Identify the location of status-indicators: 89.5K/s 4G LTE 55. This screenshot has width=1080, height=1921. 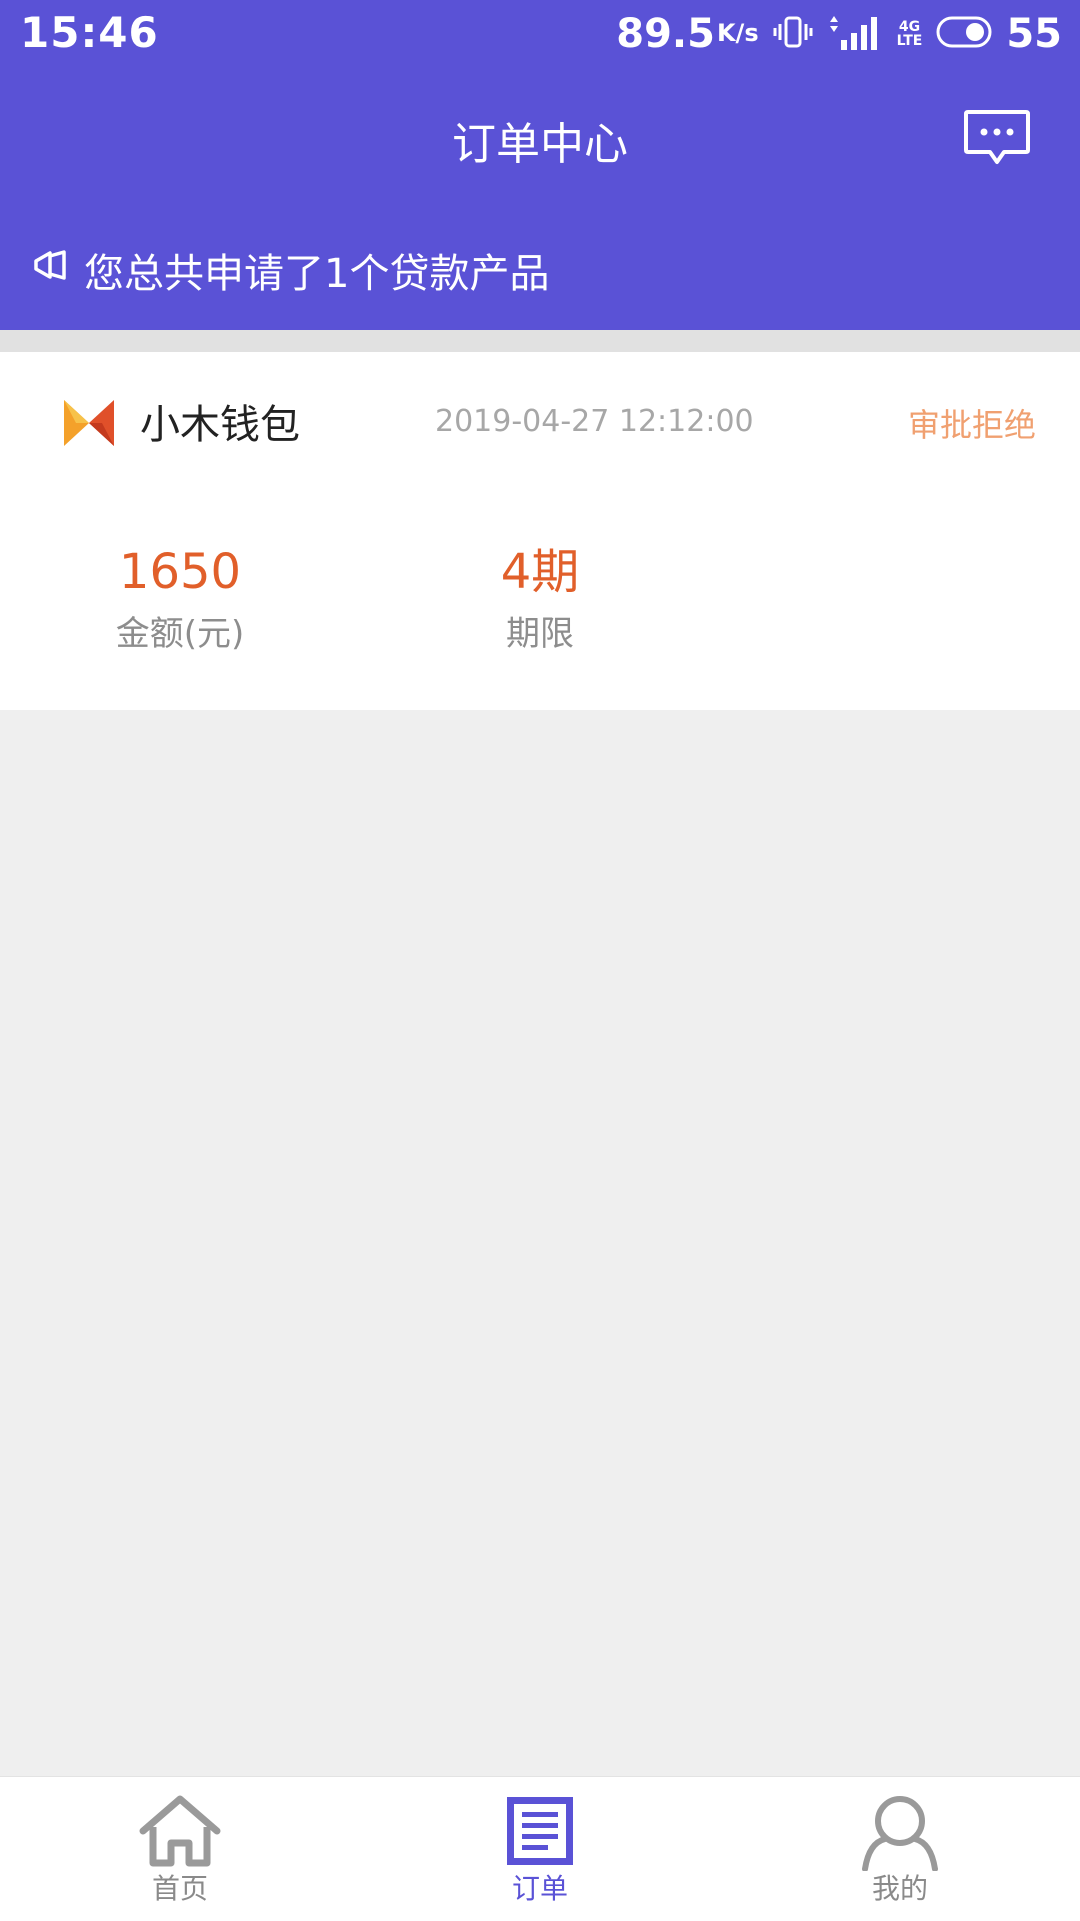
(839, 34).